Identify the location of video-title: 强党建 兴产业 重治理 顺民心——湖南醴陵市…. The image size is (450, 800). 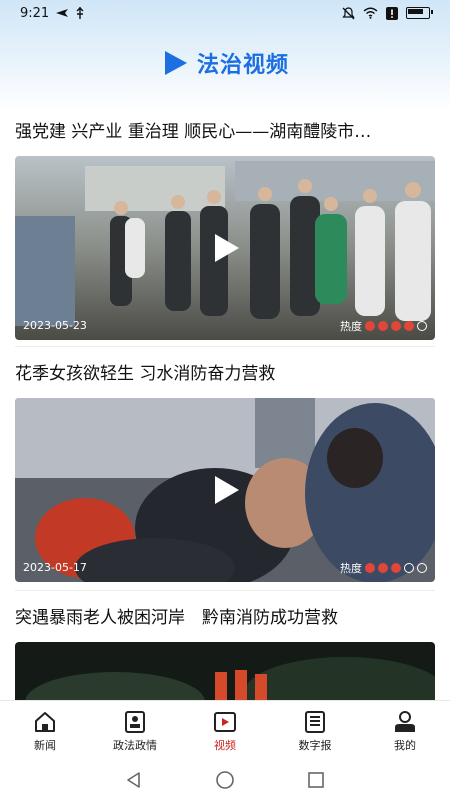
(225, 132).